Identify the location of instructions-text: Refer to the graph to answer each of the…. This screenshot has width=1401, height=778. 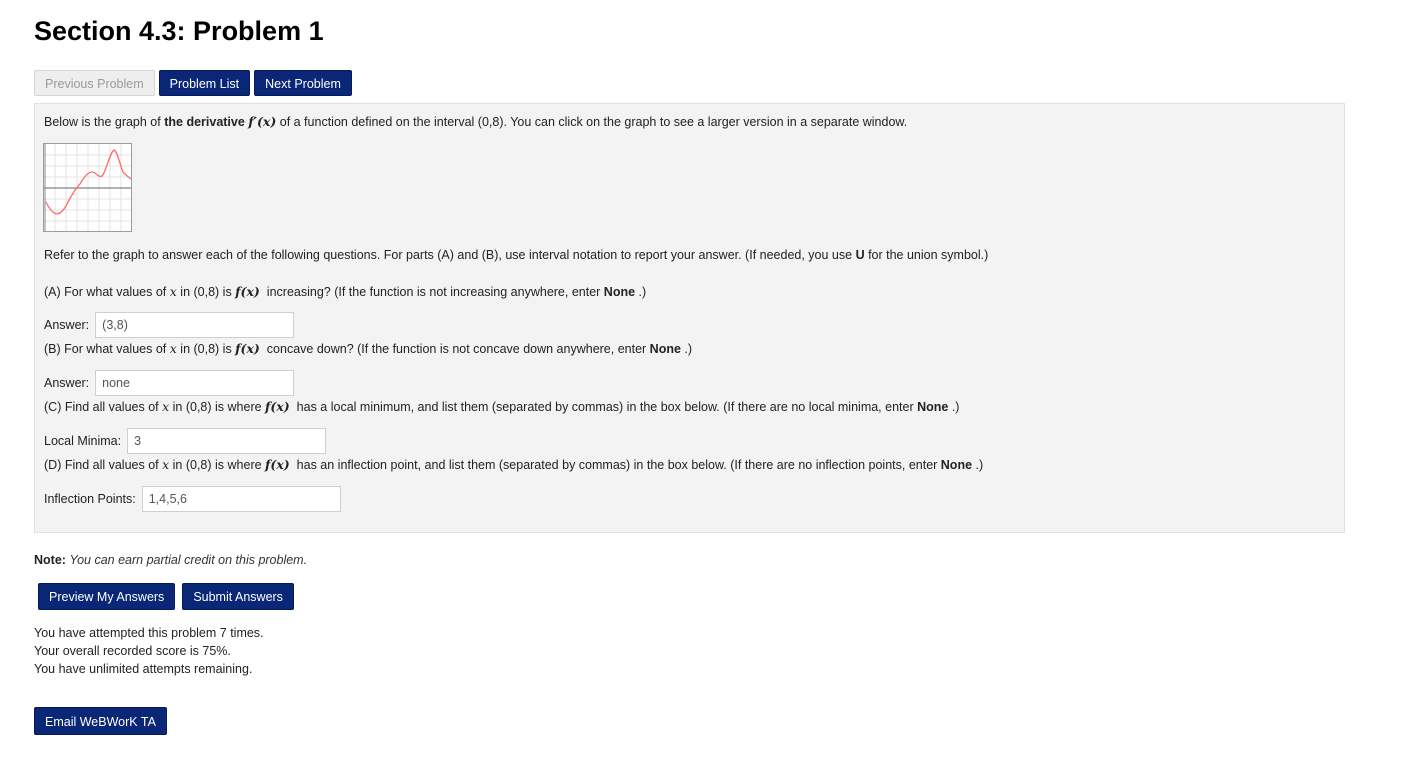
(516, 255).